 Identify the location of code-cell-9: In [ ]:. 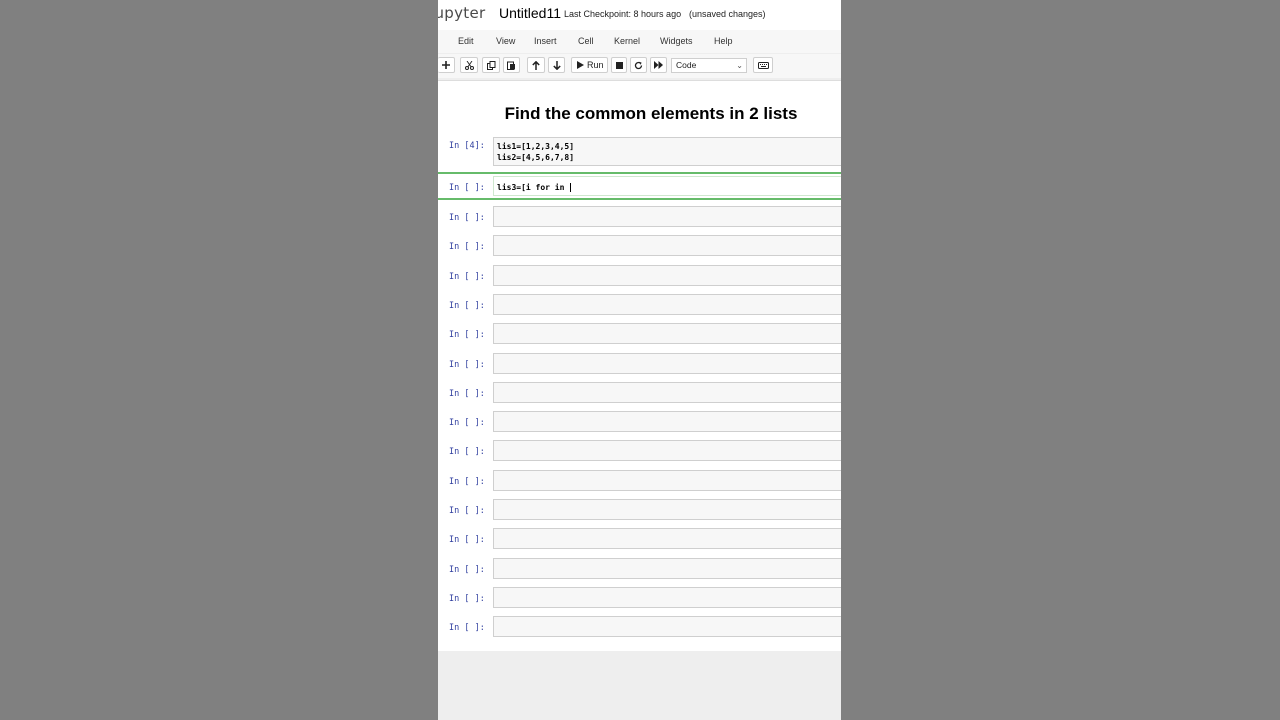
(639, 393).